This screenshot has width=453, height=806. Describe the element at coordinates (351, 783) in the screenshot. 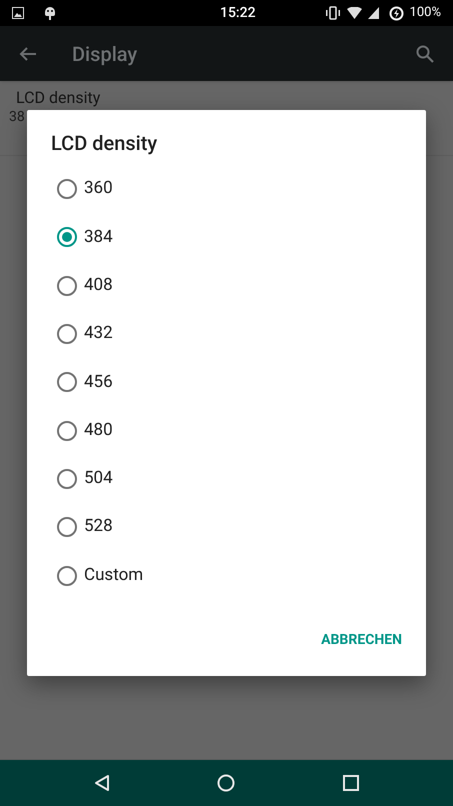

I see `recents-nav-button` at that location.